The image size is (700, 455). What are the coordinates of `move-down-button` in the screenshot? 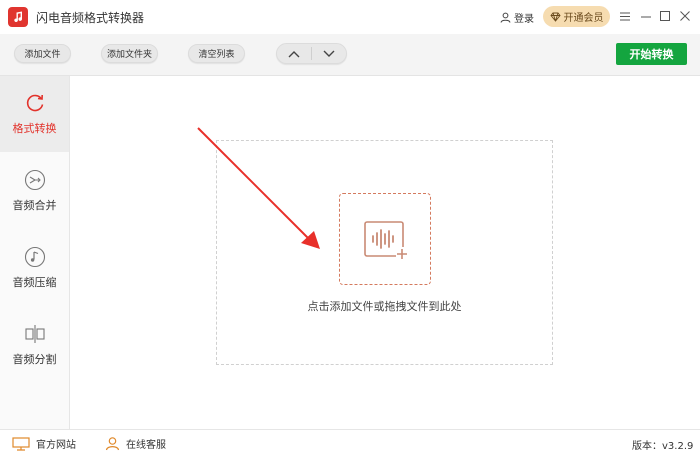 It's located at (329, 53).